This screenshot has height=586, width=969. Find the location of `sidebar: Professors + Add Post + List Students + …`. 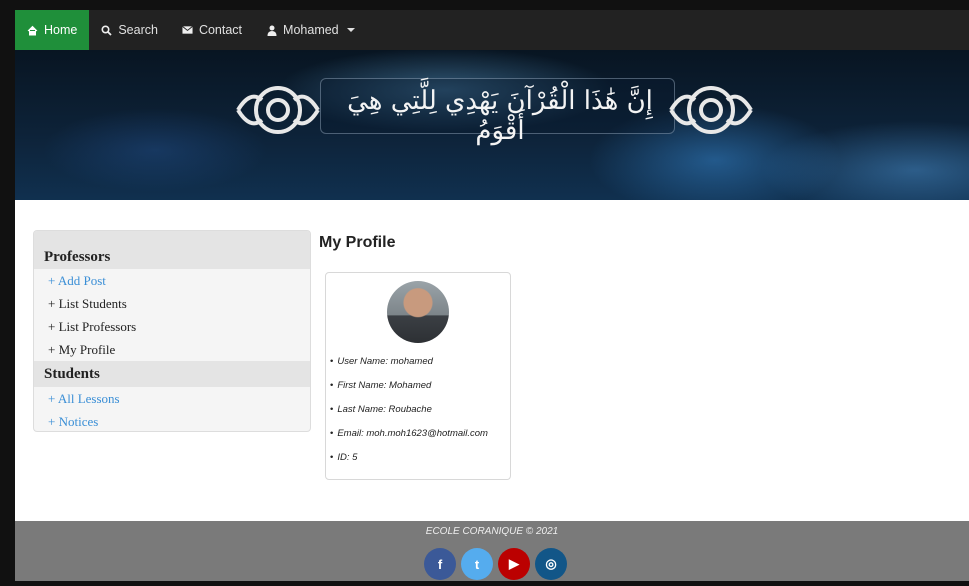

sidebar: Professors + Add Post + List Students + … is located at coordinates (172, 331).